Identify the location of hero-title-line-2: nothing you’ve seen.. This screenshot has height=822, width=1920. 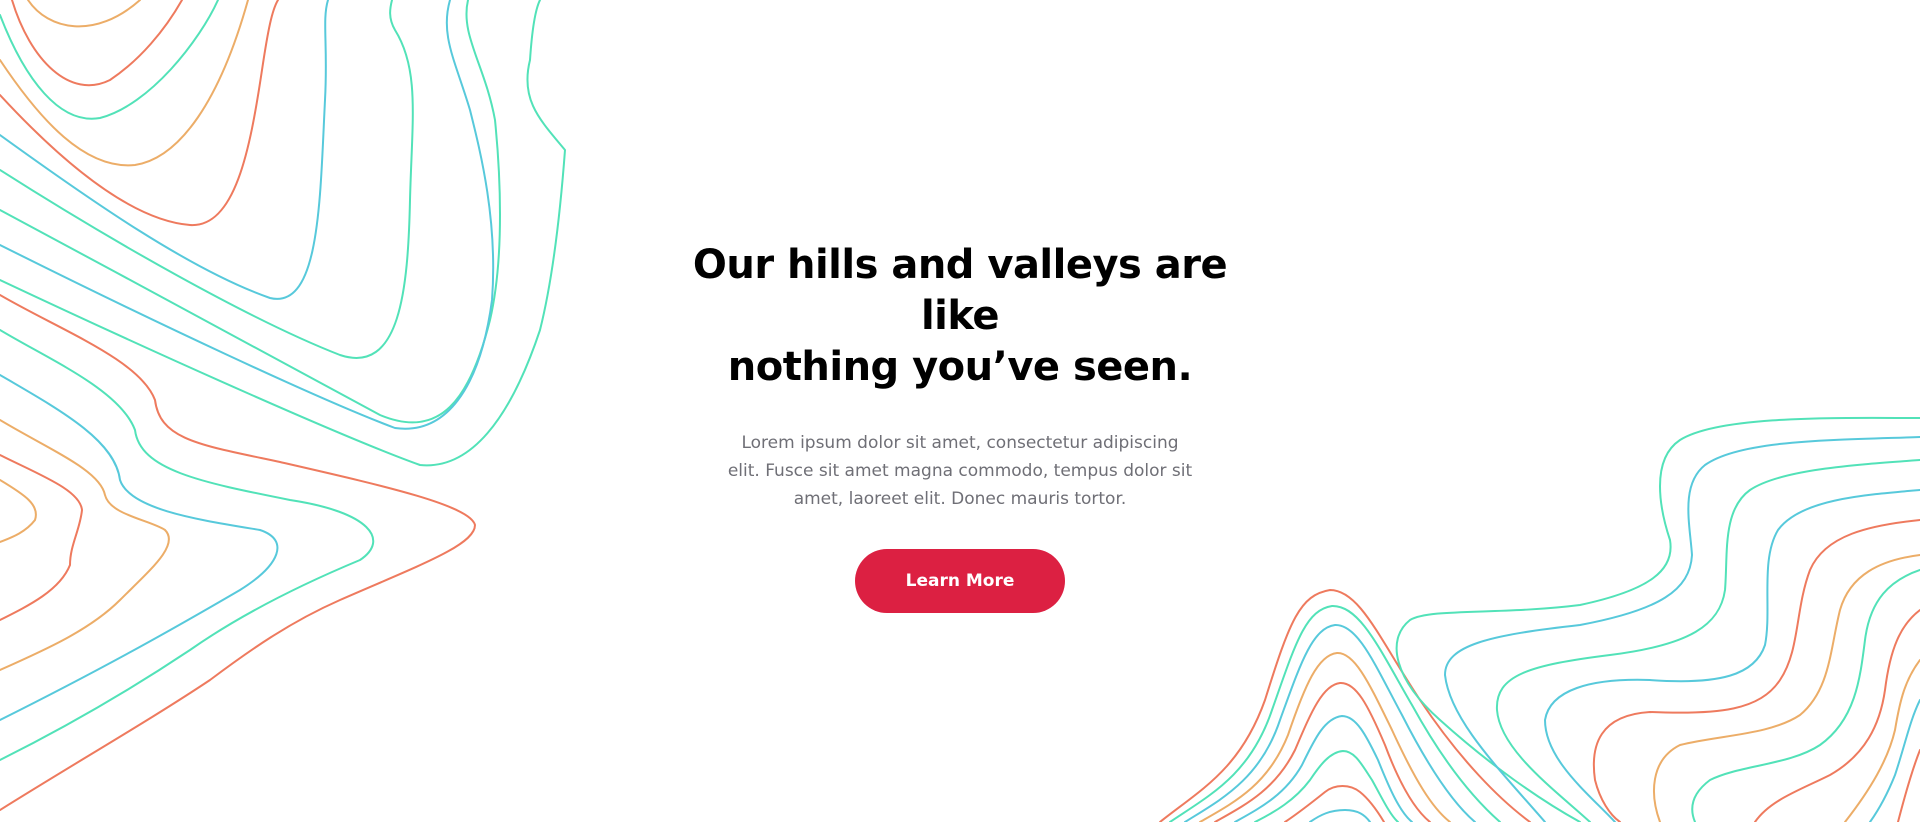
(960, 367).